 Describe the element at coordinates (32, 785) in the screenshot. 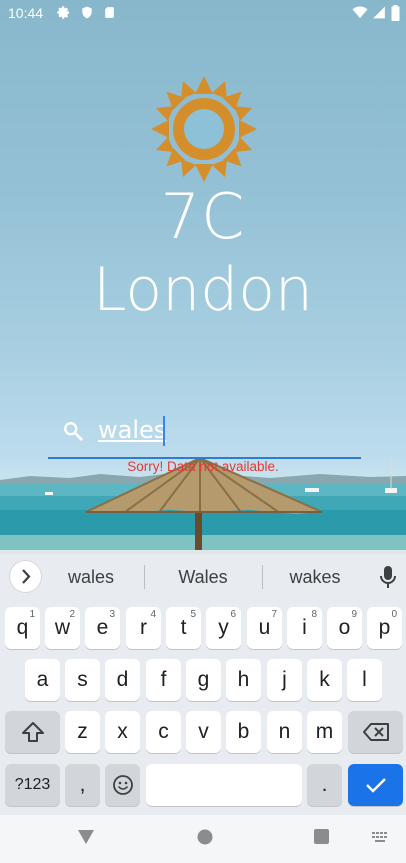

I see `symbols-key: ?123` at that location.